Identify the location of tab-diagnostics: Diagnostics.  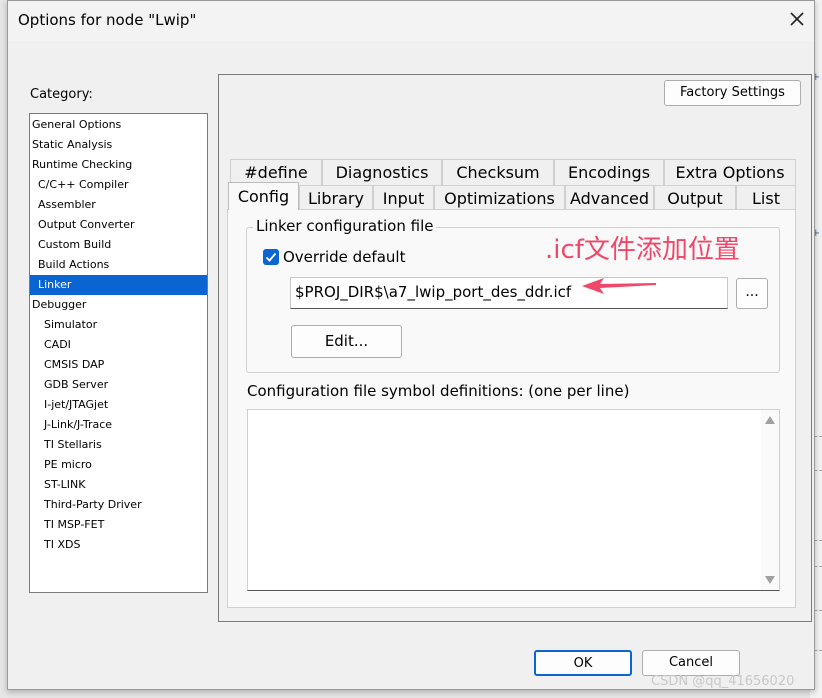
(382, 172).